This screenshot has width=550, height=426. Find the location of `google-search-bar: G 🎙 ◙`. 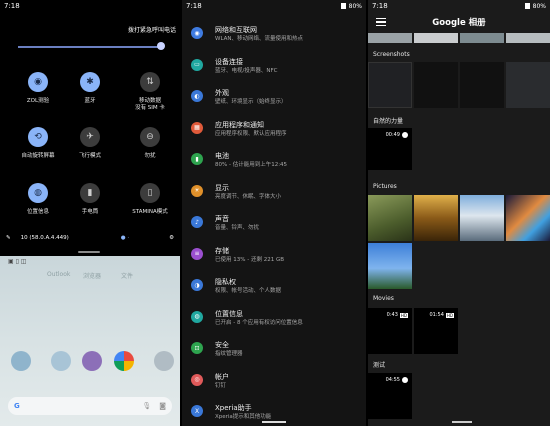

google-search-bar: G 🎙 ◙ is located at coordinates (90, 406).